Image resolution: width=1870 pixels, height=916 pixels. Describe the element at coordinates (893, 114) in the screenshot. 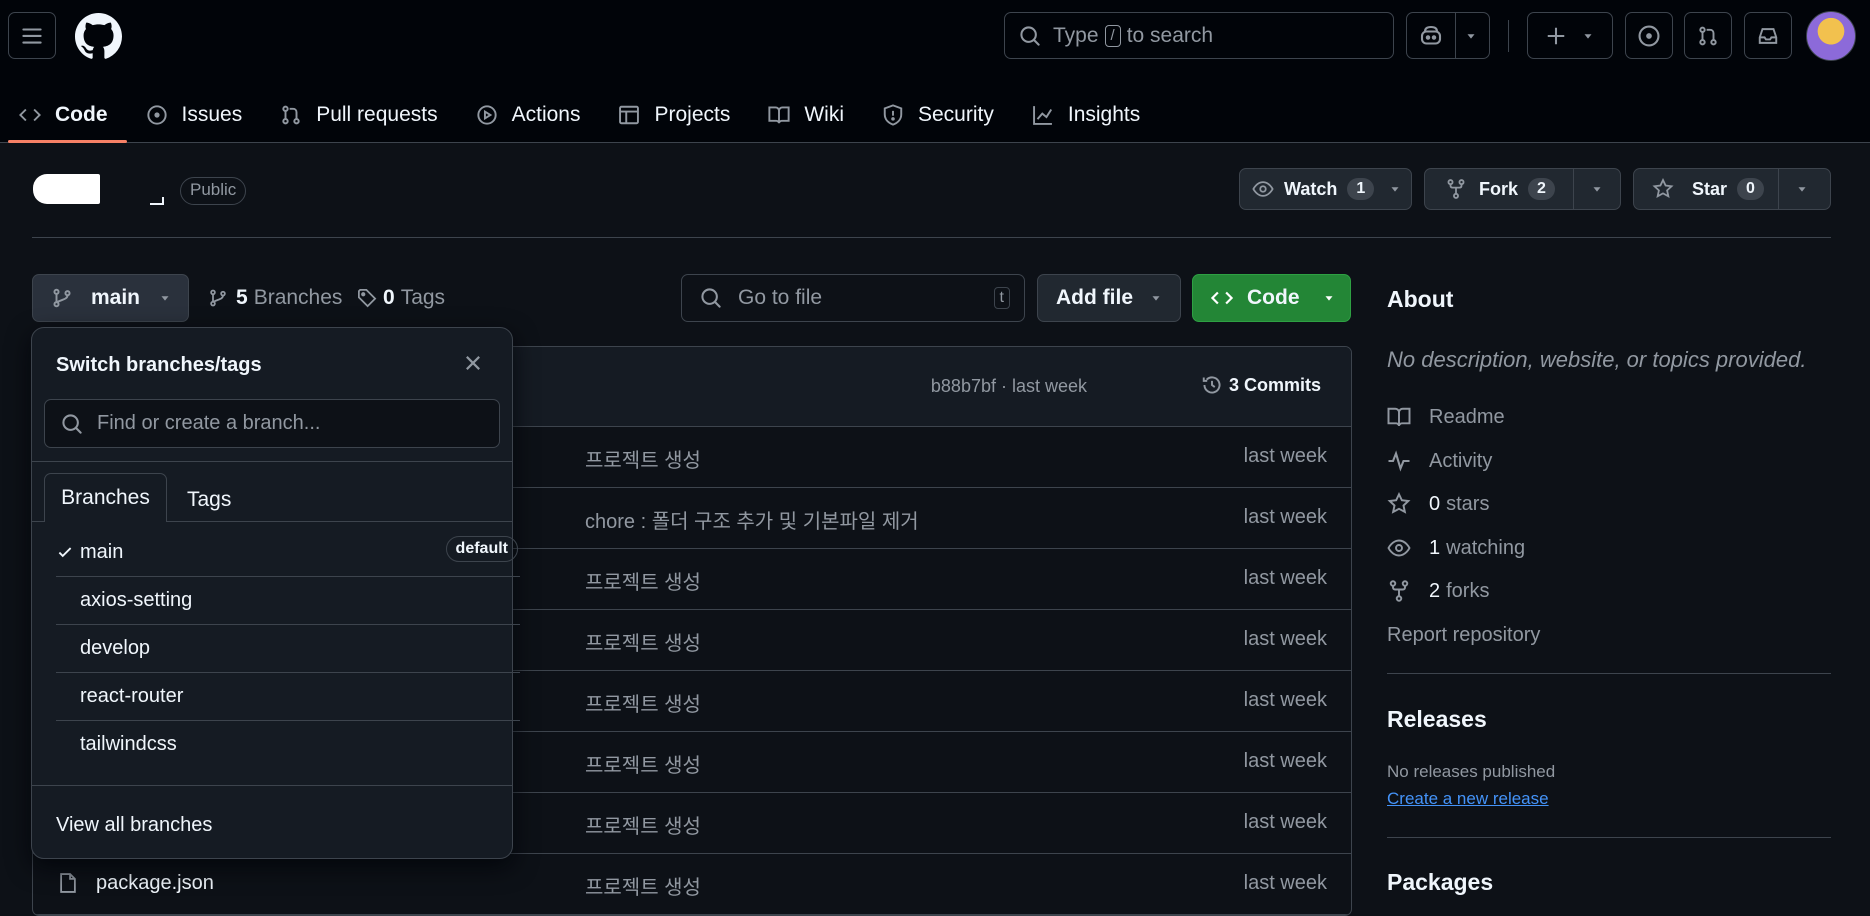

I see `shield-icon` at that location.